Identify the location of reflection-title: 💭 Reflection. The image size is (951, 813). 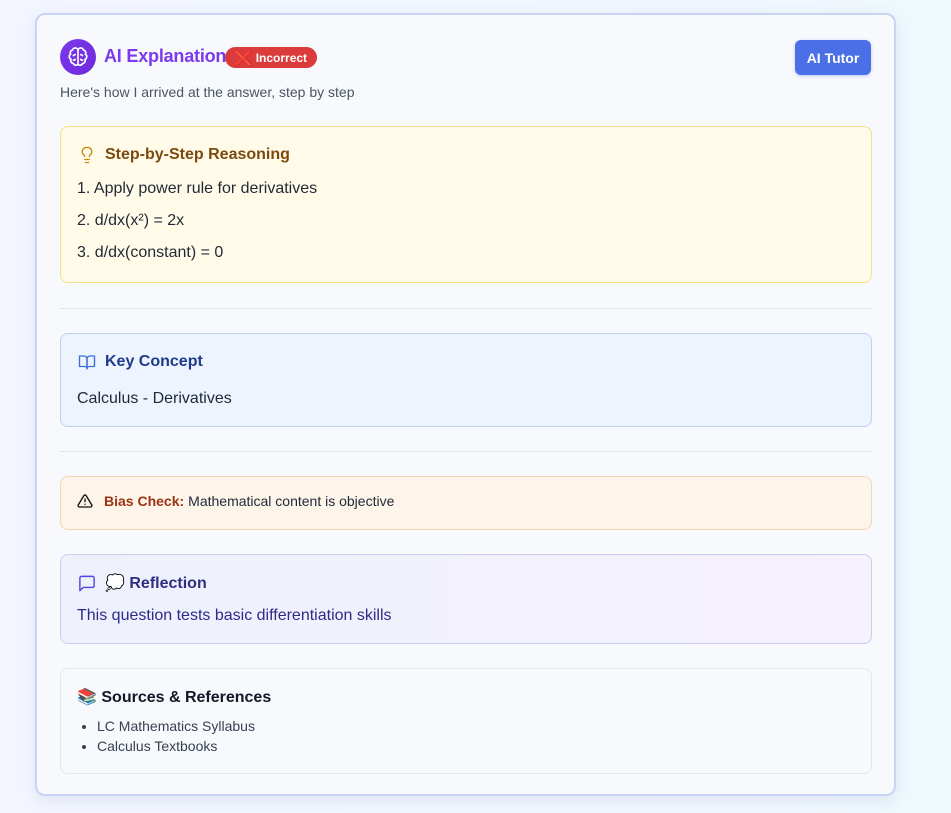
(156, 583).